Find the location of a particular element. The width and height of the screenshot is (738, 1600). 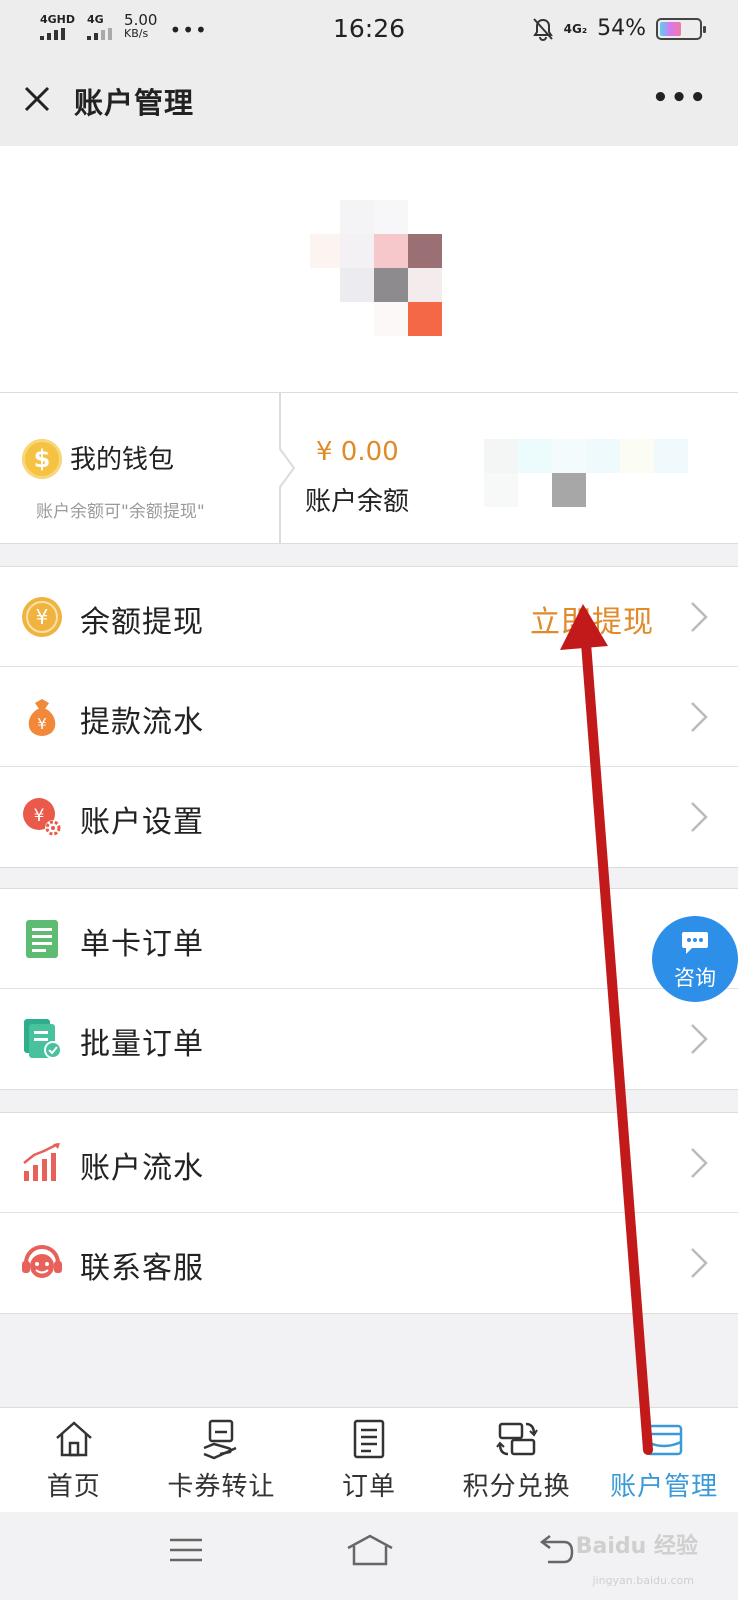

mute-bell-icon is located at coordinates (542, 29).